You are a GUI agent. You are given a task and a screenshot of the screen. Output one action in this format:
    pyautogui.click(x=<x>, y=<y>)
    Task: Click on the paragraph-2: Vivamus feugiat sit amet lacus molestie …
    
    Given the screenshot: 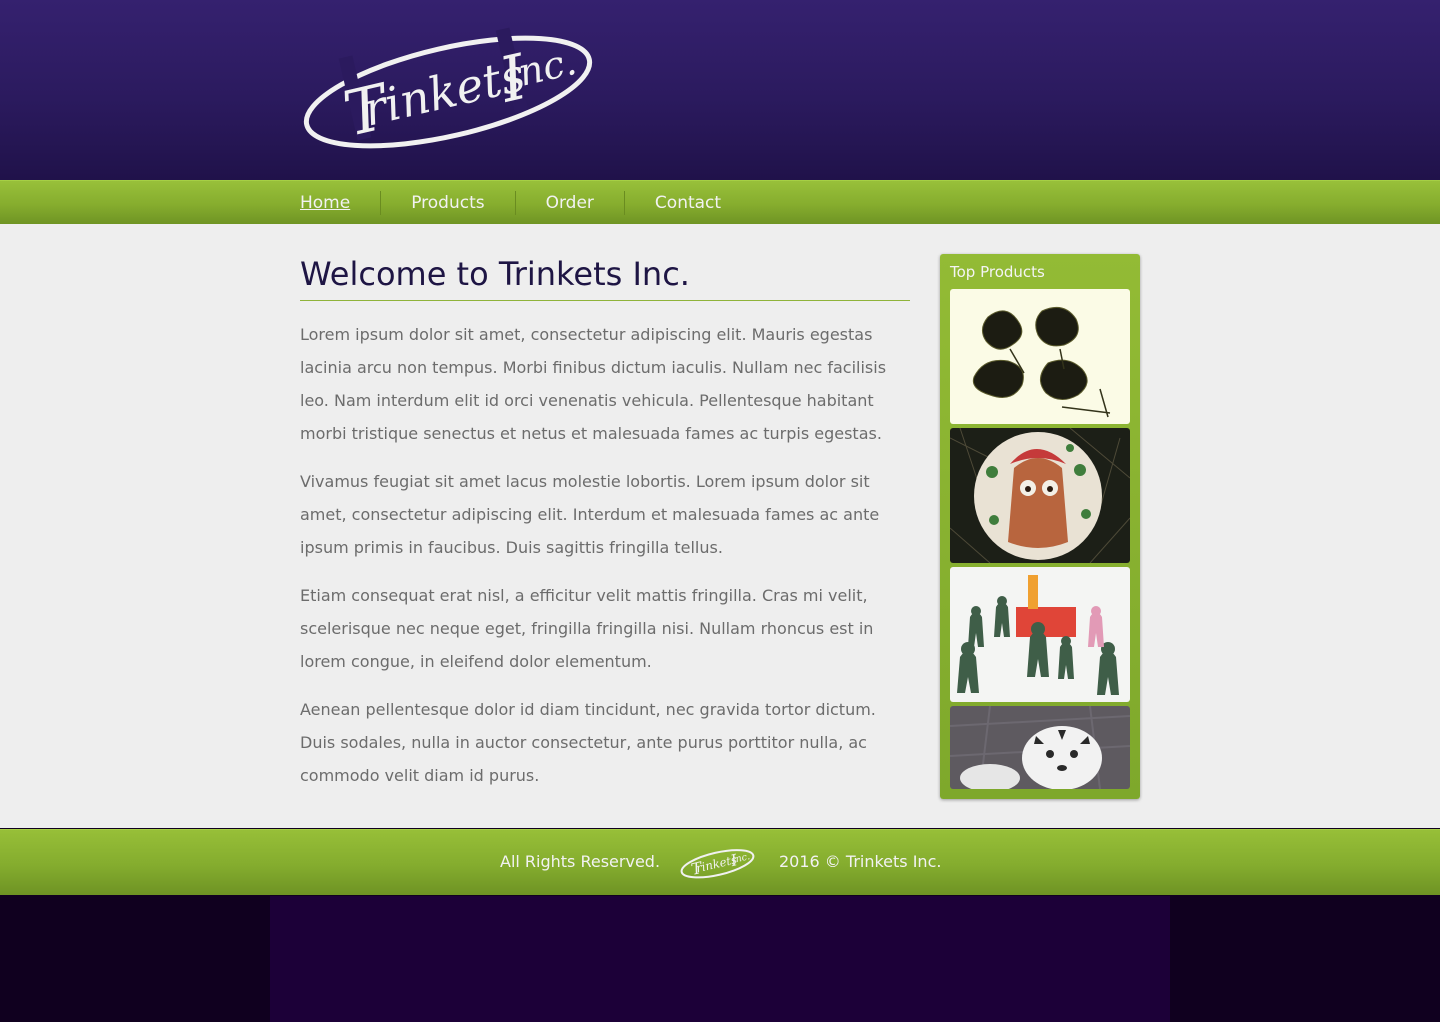 What is the action you would take?
    pyautogui.click(x=590, y=514)
    